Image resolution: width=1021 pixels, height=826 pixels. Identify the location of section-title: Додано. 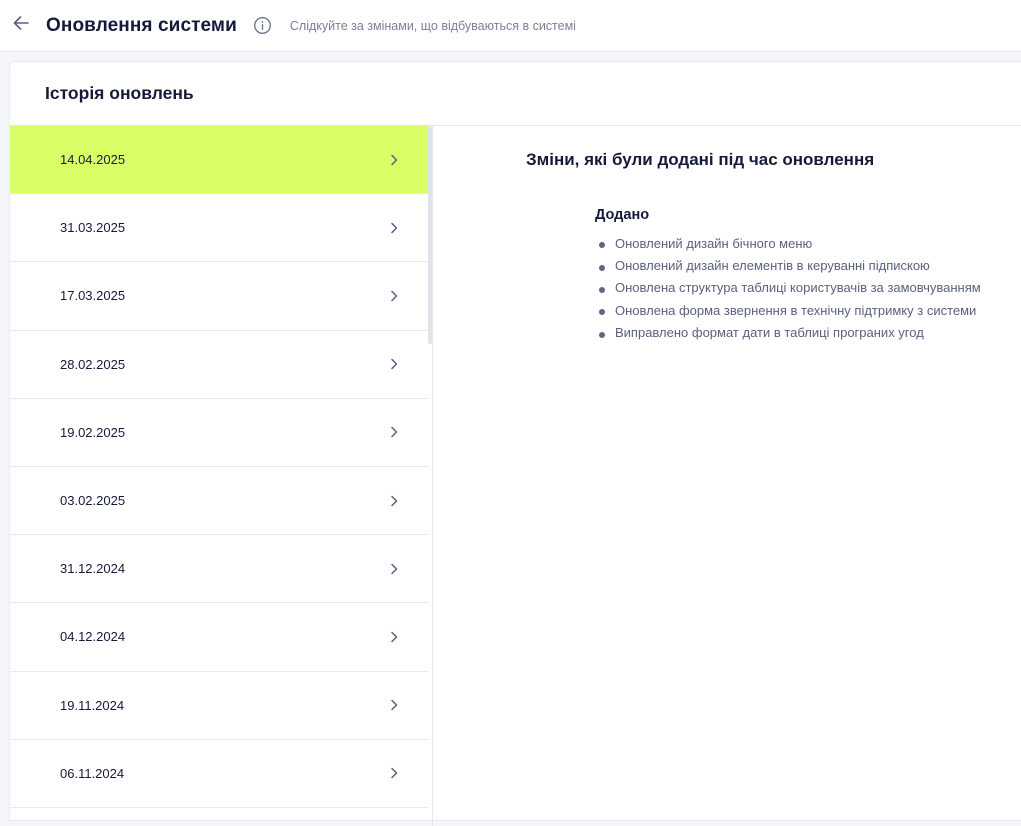
(622, 215).